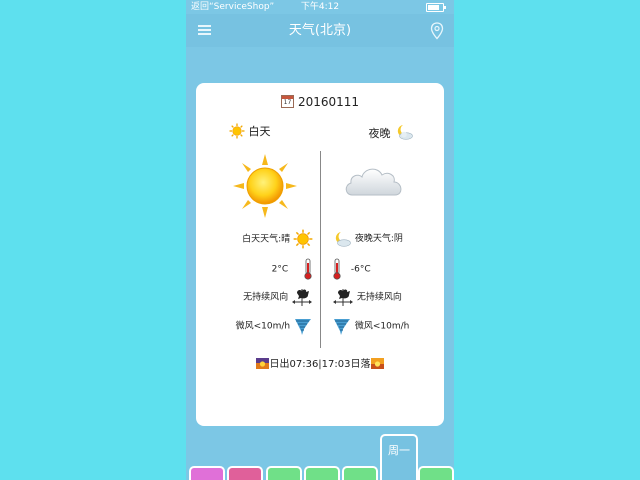 The height and width of the screenshot is (480, 640). Describe the element at coordinates (328, 102) in the screenshot. I see `date-text: 20160111` at that location.